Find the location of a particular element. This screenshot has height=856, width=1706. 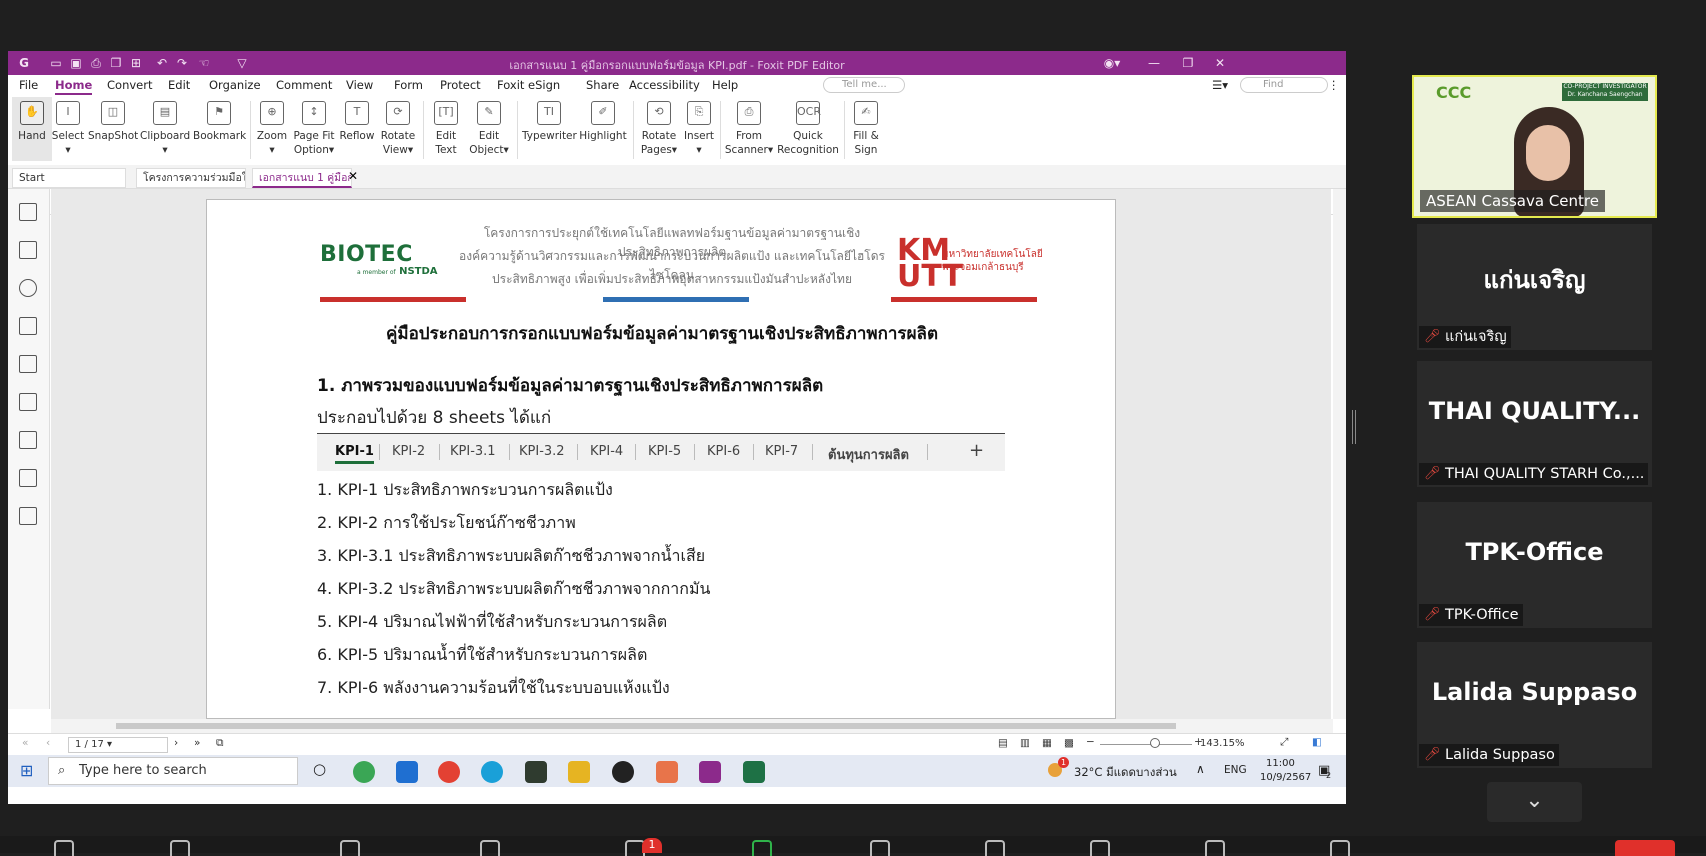

typewriter-button: TI Typewriter is located at coordinates (549, 122).